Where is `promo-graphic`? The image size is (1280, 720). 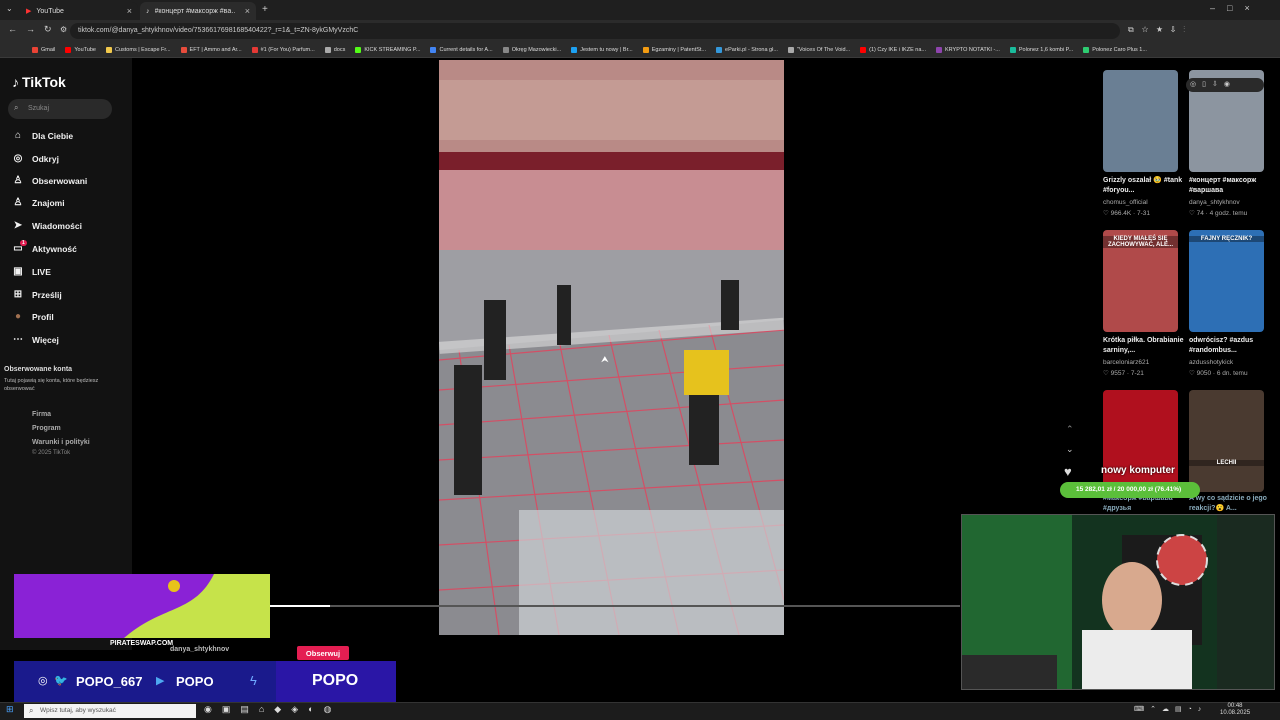
promo-graphic is located at coordinates (142, 606).